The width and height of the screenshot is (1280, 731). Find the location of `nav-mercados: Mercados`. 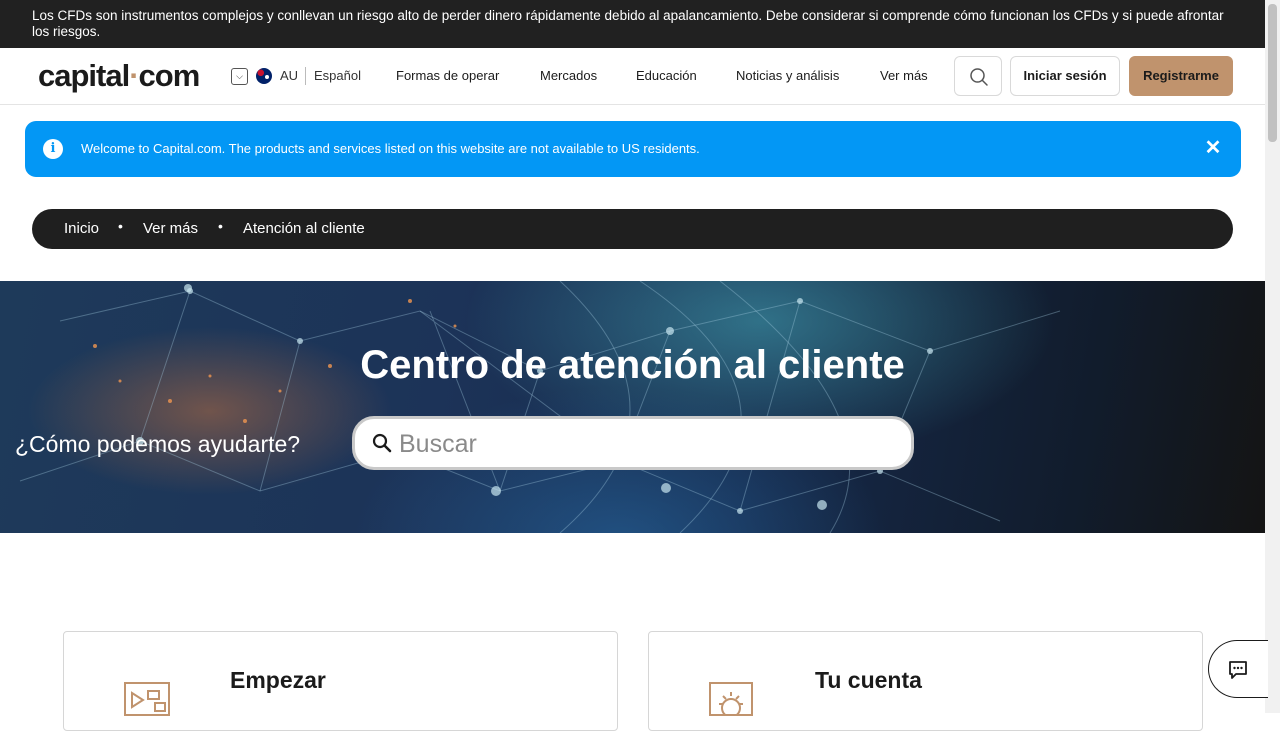

nav-mercados: Mercados is located at coordinates (568, 75).